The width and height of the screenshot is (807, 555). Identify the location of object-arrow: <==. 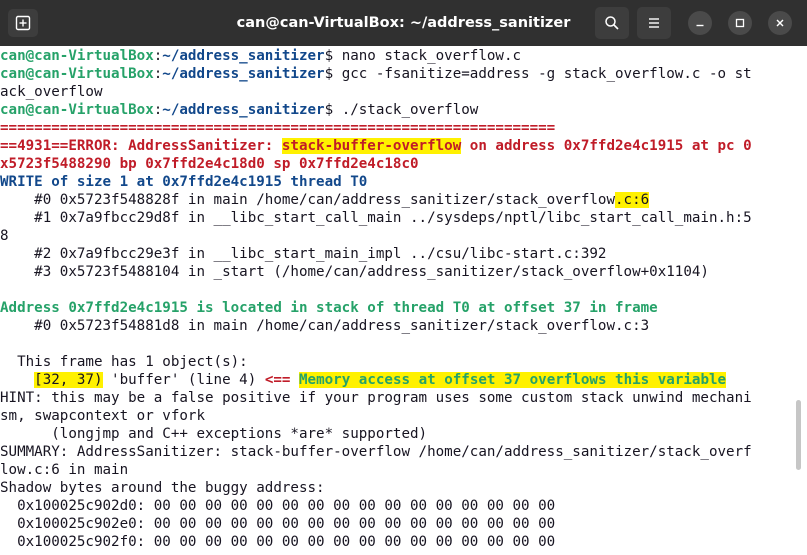
(281, 380).